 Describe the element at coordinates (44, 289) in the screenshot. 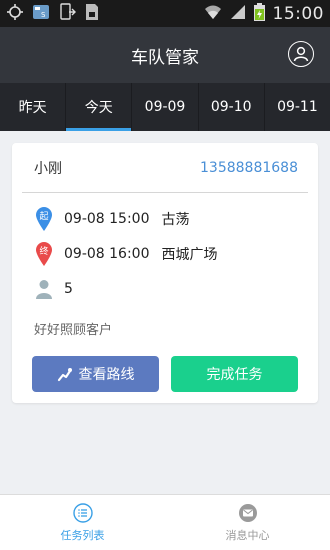

I see `person-icon` at that location.